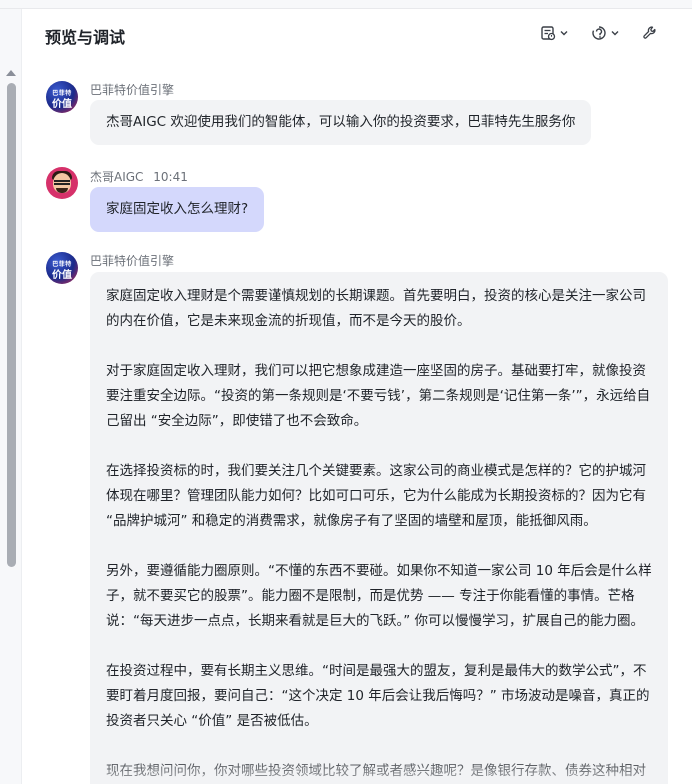 This screenshot has width=692, height=784. Describe the element at coordinates (62, 183) in the screenshot. I see `avatar` at that location.